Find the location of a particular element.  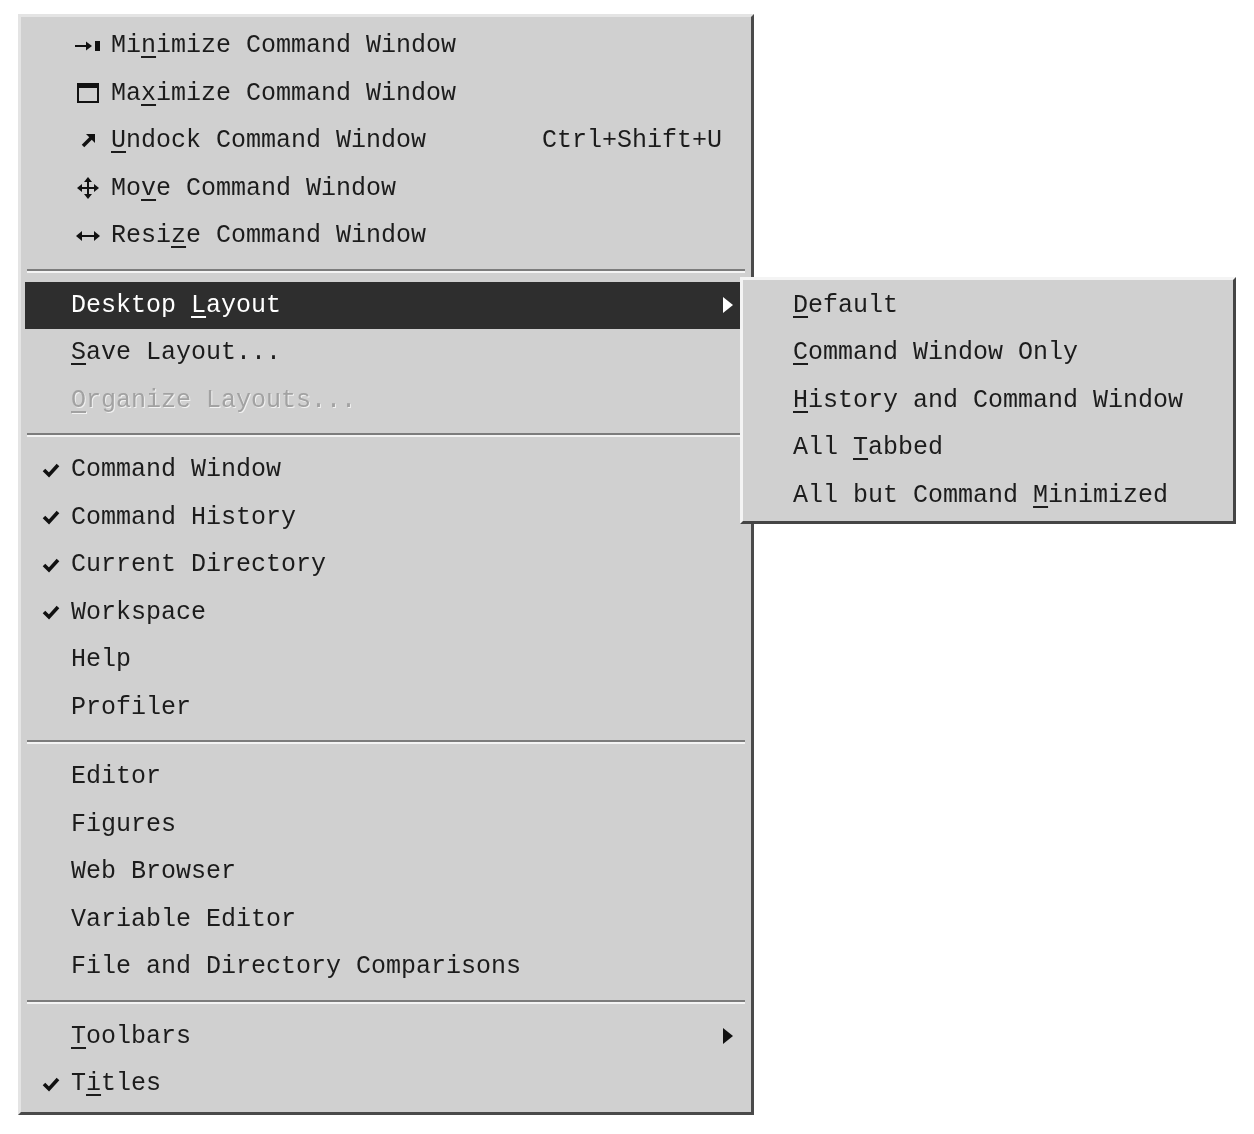

menu-item: Move Command Window is located at coordinates (386, 188).